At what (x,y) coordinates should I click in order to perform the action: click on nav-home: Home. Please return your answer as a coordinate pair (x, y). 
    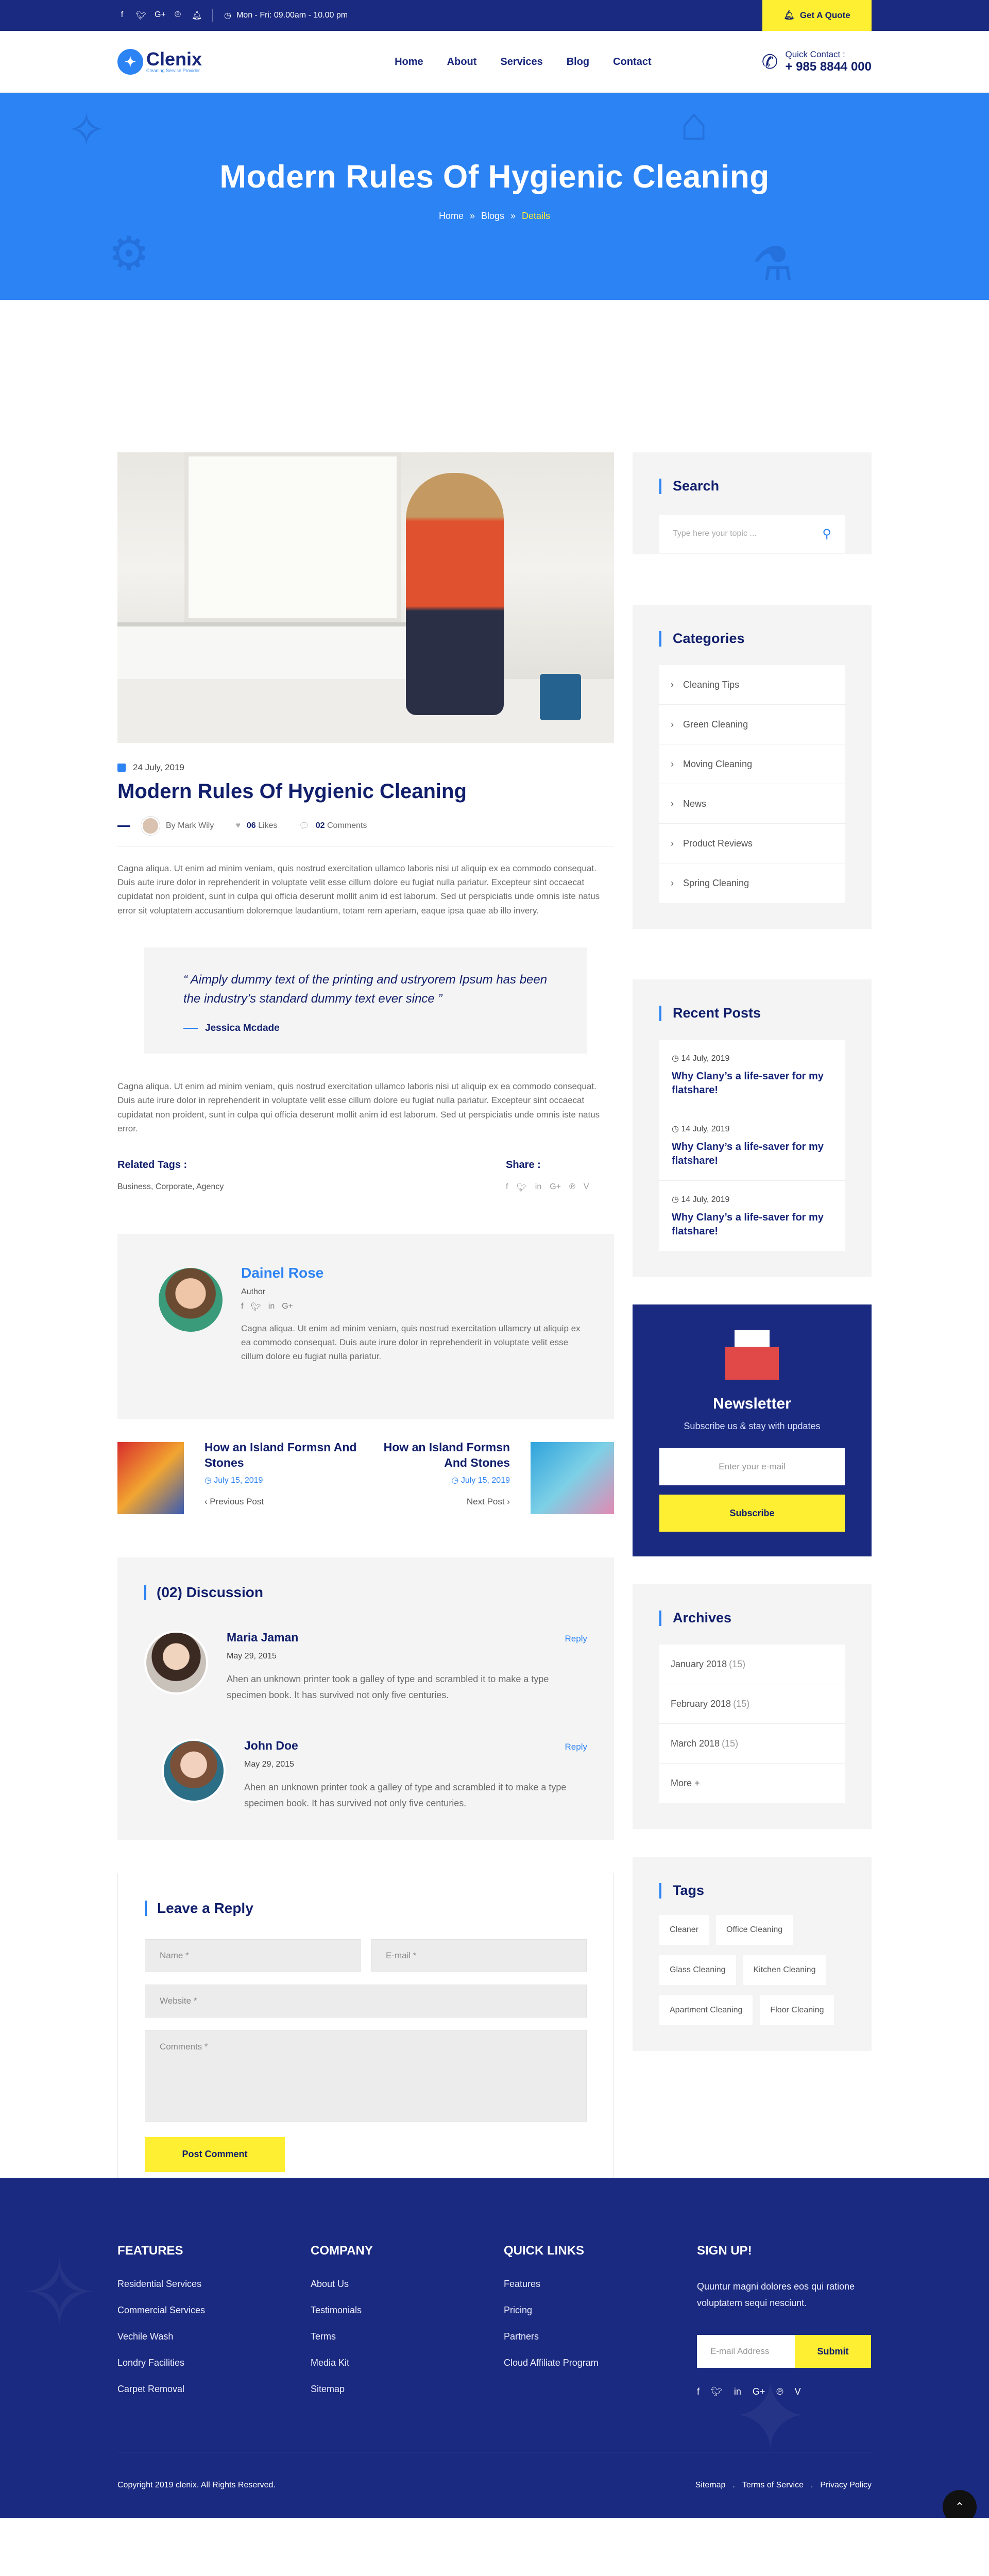
    Looking at the image, I should click on (409, 62).